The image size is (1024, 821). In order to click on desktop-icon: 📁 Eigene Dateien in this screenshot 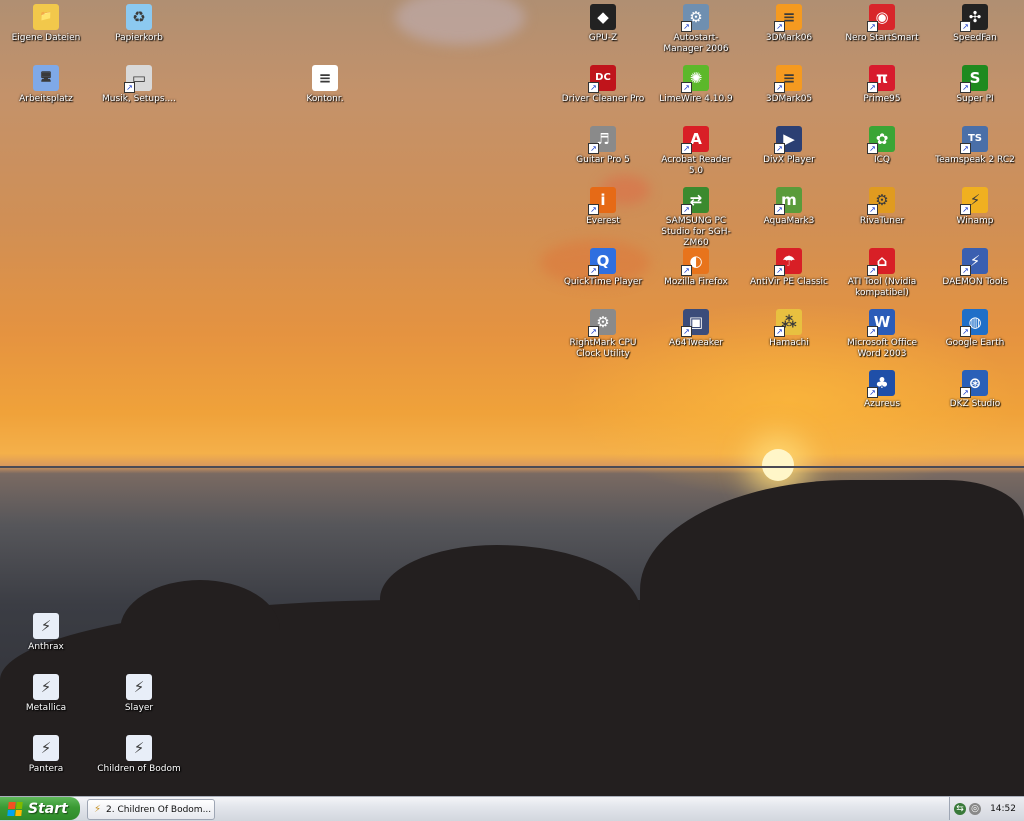, I will do `click(46, 24)`.